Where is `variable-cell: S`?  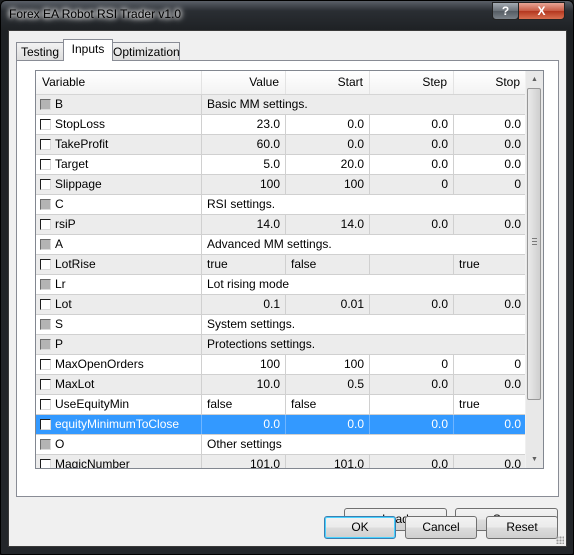
variable-cell: S is located at coordinates (119, 324).